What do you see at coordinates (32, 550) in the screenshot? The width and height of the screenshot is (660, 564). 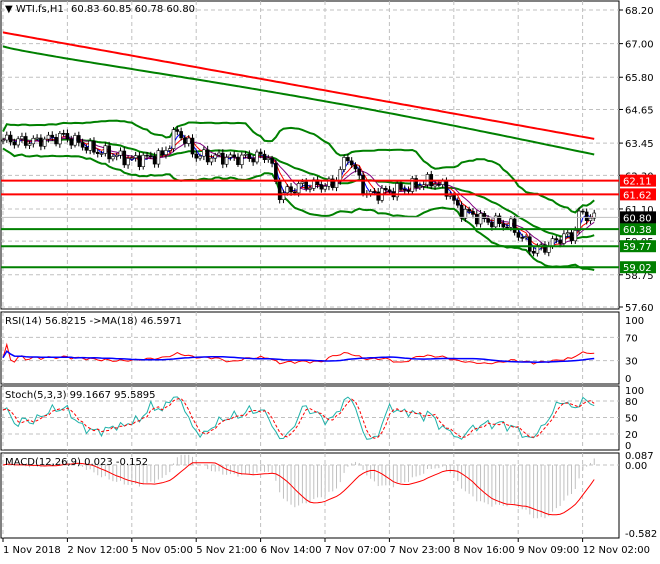 I see `time-label: 1 Nov 2018` at bounding box center [32, 550].